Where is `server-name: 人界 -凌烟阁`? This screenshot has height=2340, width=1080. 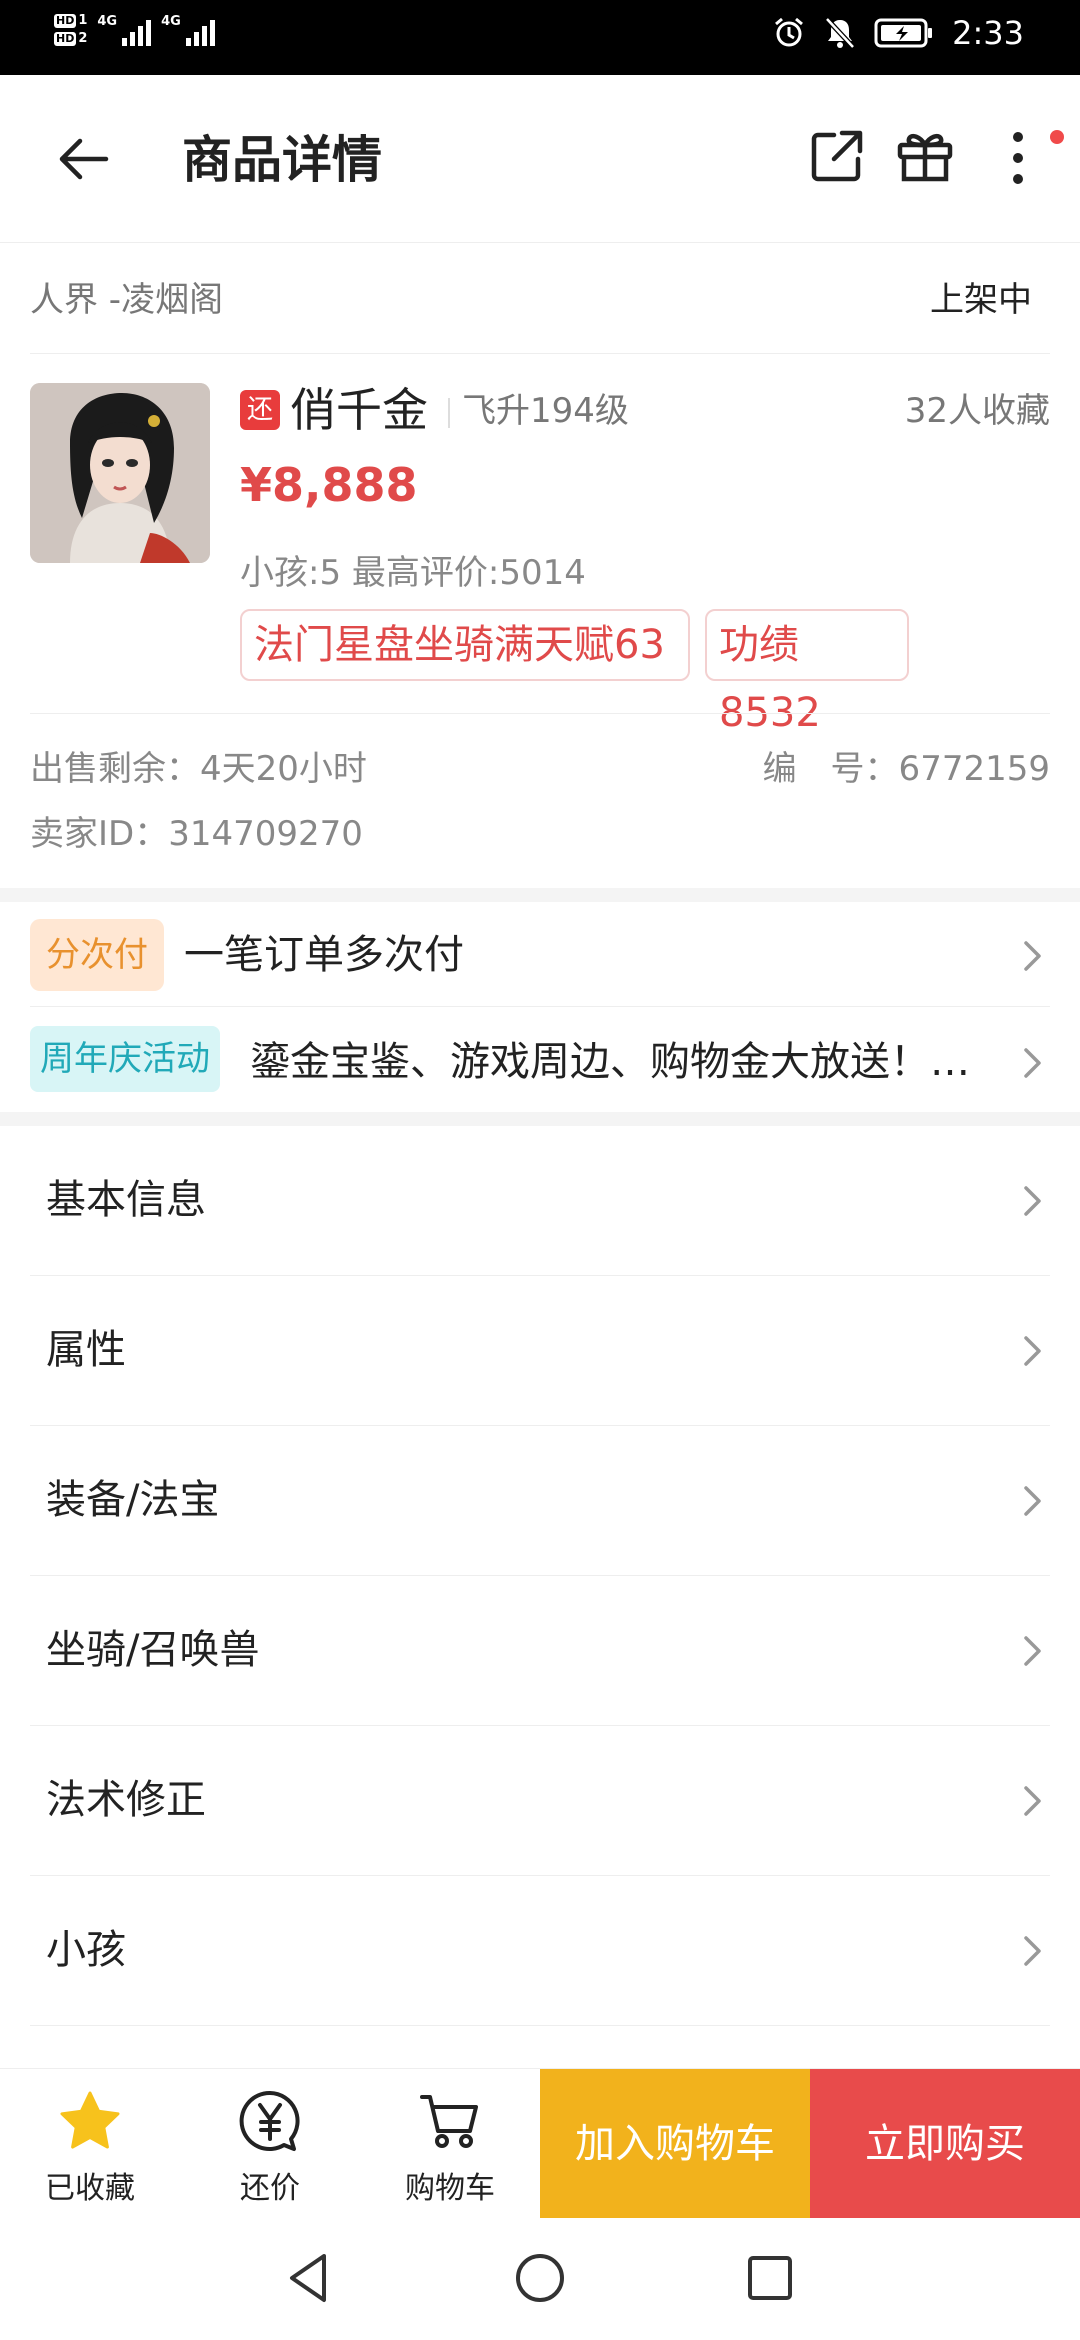 server-name: 人界 -凌烟阁 is located at coordinates (127, 300).